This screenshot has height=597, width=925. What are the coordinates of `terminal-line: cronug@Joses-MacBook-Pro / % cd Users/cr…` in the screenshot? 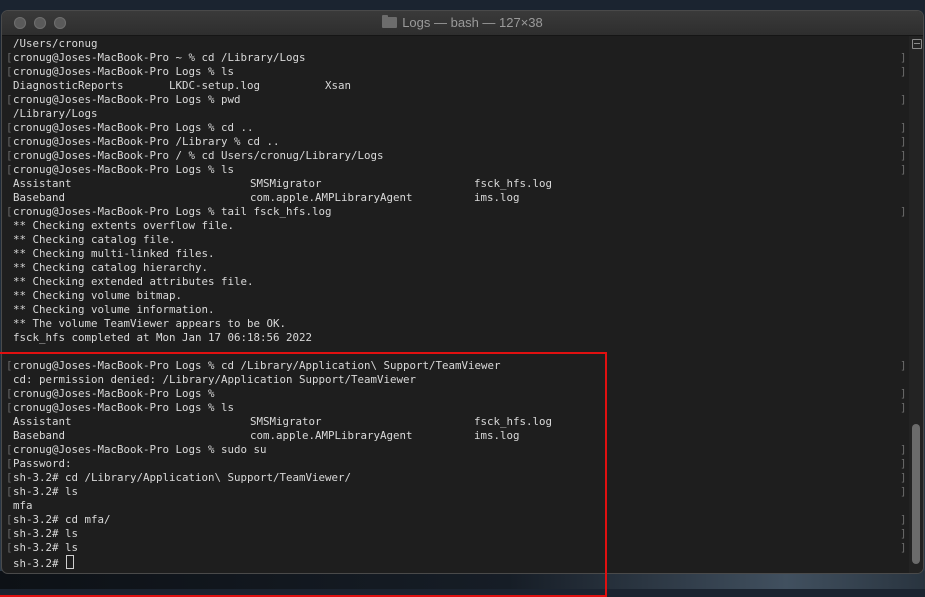 It's located at (453, 156).